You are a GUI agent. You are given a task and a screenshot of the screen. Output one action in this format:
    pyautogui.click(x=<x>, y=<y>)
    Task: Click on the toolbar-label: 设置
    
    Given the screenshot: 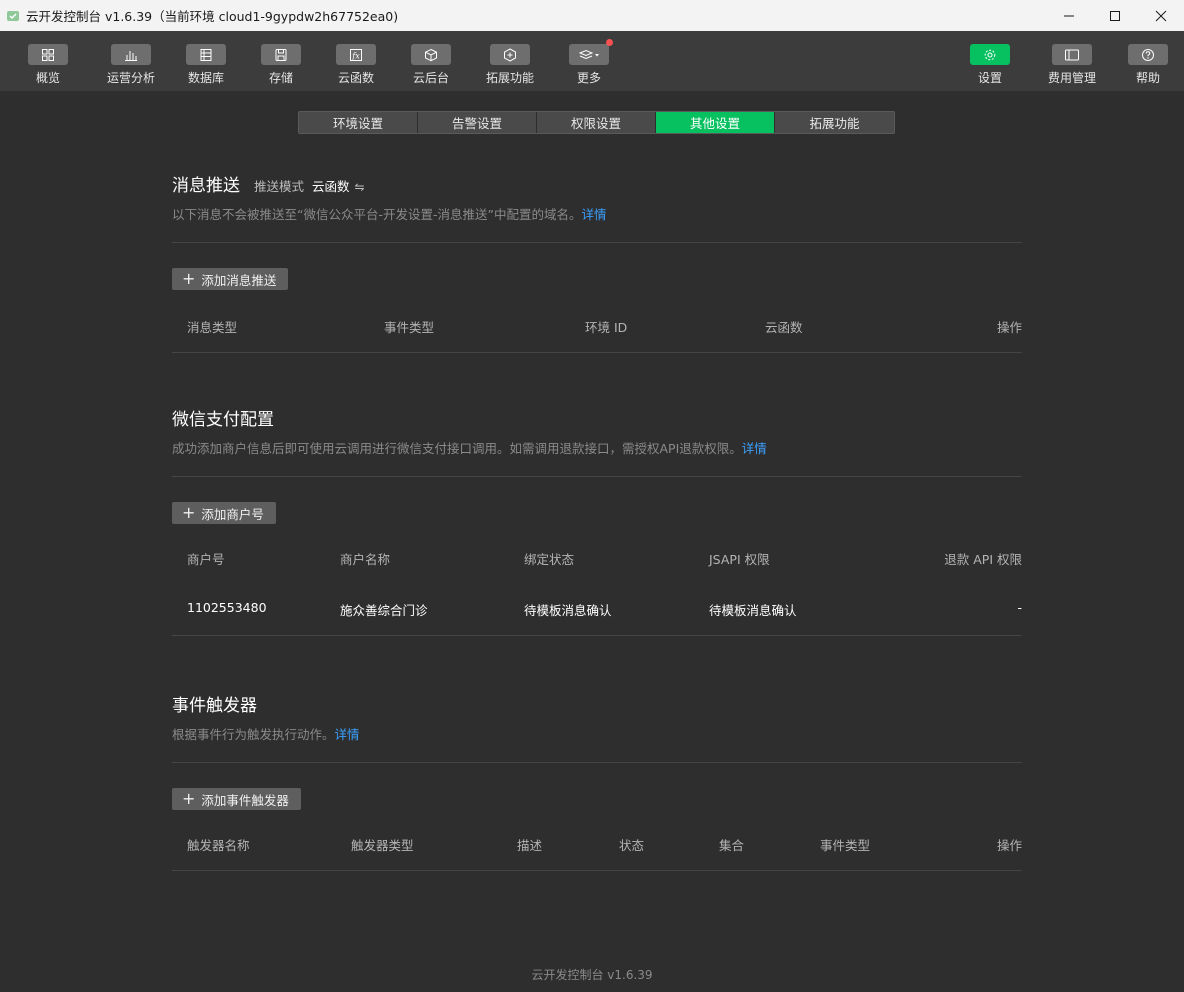 What is the action you would take?
    pyautogui.click(x=989, y=78)
    